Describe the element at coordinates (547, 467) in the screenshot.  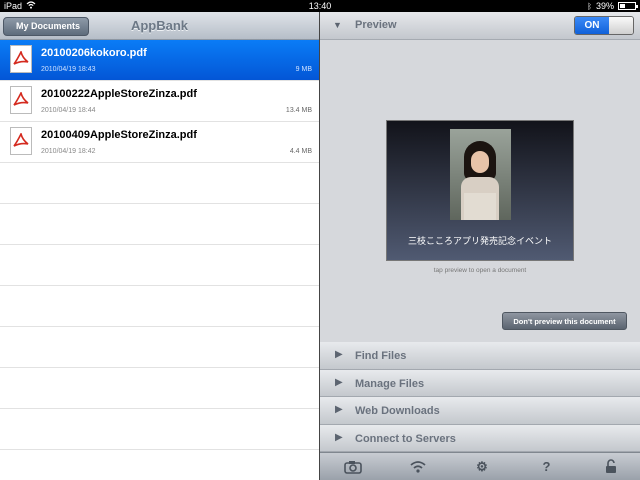
I see `help-icon: ?` at that location.